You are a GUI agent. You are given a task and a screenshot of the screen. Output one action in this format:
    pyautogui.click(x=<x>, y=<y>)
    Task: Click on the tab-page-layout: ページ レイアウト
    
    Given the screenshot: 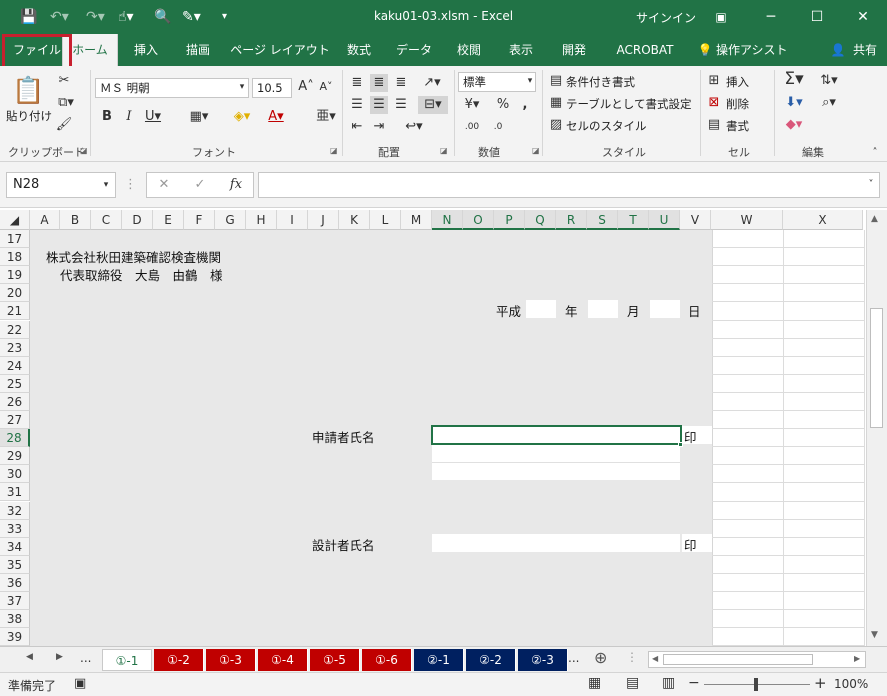 What is the action you would take?
    pyautogui.click(x=280, y=50)
    